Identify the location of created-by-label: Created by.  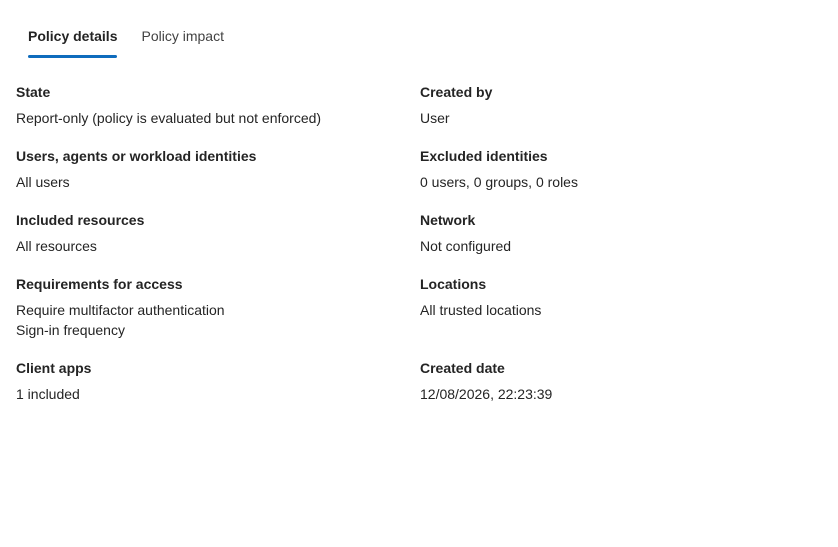
(456, 92).